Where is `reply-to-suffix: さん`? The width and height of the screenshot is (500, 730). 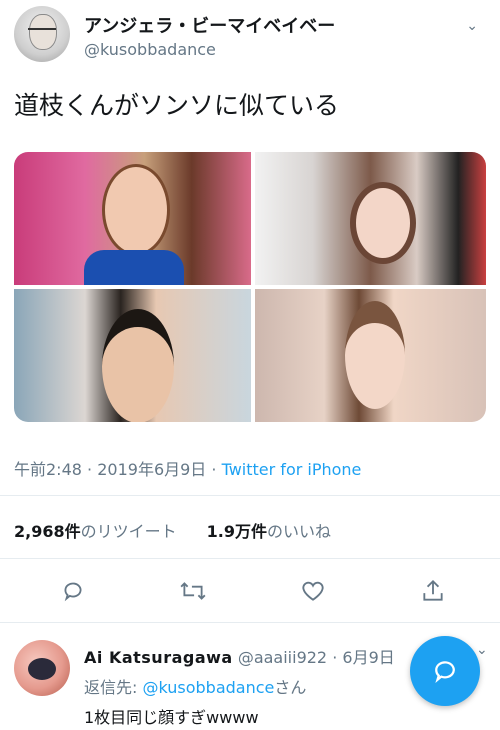 reply-to-suffix: さん is located at coordinates (290, 687).